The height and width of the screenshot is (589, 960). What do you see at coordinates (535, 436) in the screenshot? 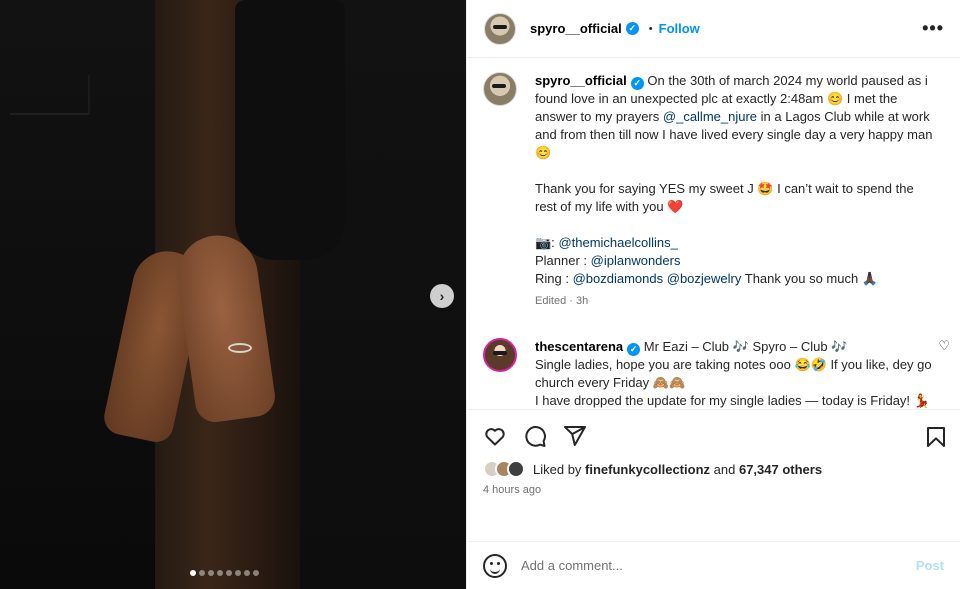
I see `comment-icon` at bounding box center [535, 436].